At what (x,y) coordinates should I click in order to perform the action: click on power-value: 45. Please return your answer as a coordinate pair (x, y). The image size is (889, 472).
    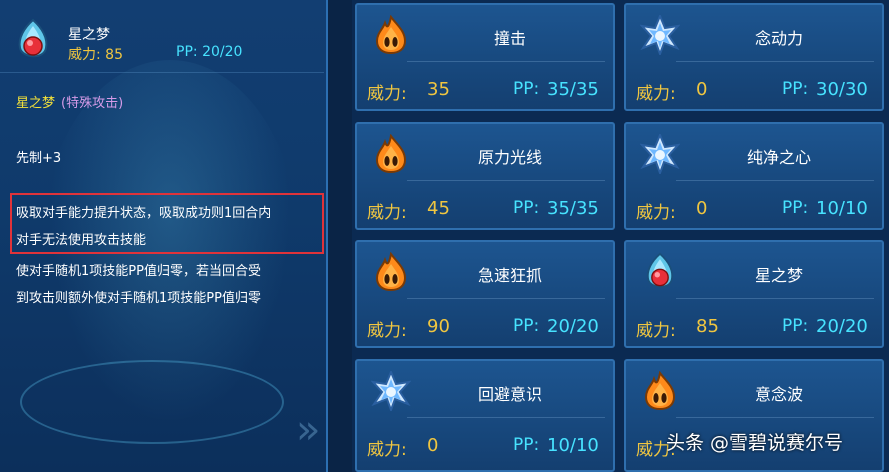
    Looking at the image, I should click on (438, 208).